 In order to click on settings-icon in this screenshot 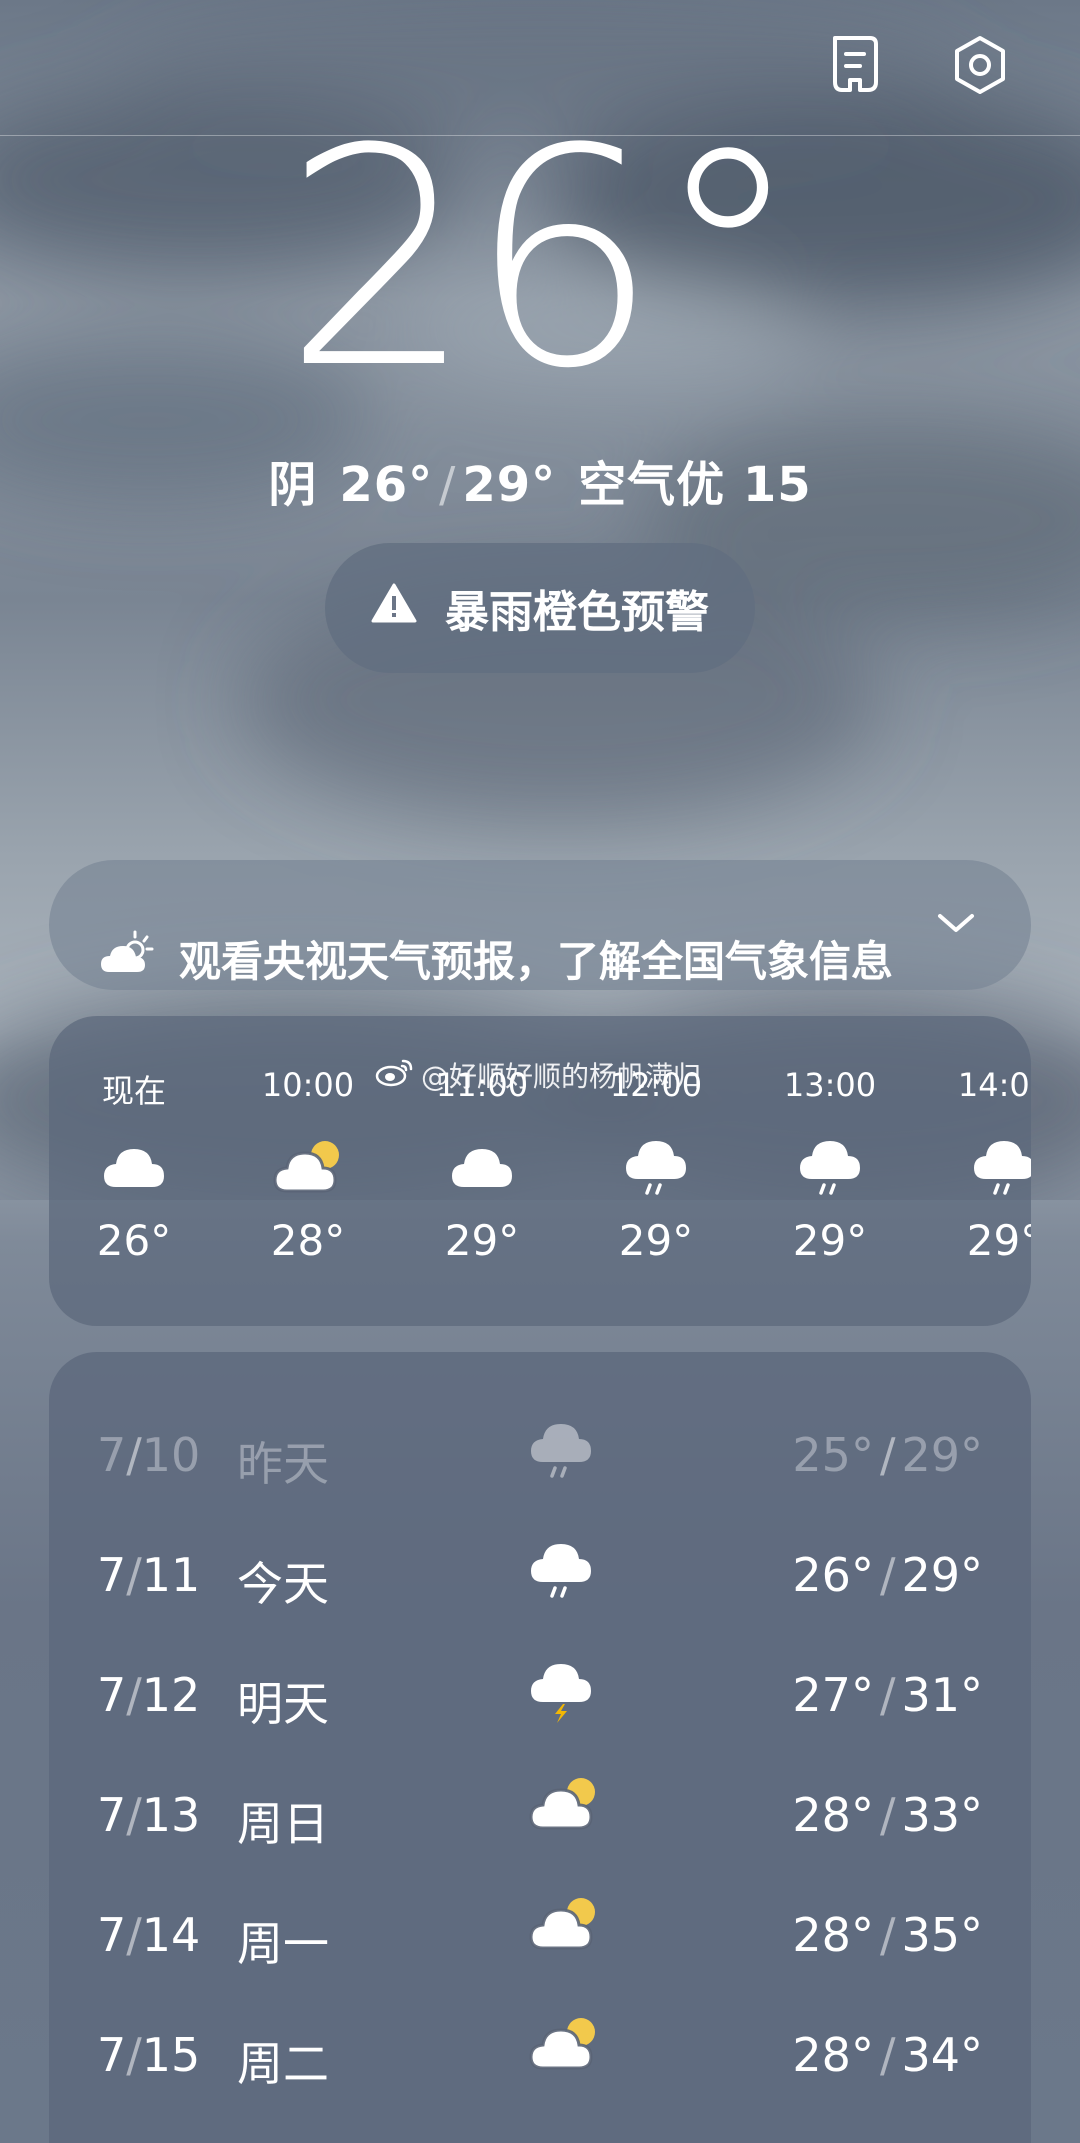, I will do `click(980, 65)`.